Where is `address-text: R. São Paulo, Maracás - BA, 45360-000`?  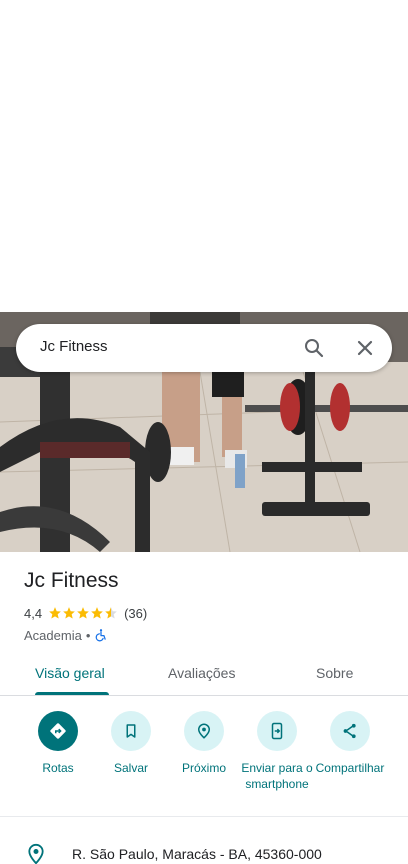
address-text: R. São Paulo, Maracás - BA, 45360-000 is located at coordinates (197, 854).